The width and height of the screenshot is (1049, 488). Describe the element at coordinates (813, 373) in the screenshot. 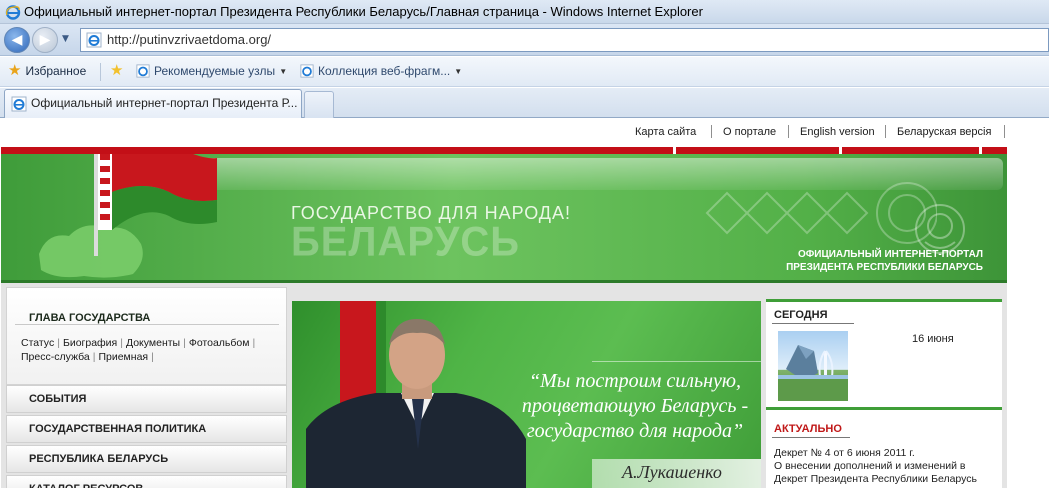

I see `library-building-image` at that location.